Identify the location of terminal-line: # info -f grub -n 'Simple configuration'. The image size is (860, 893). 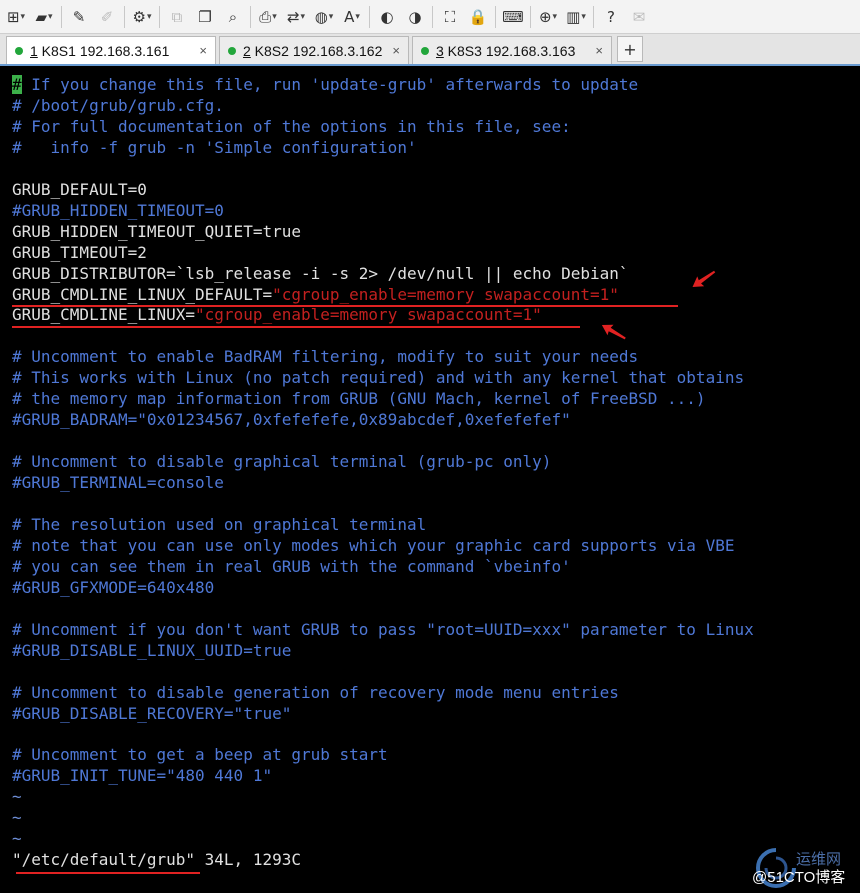
(214, 147).